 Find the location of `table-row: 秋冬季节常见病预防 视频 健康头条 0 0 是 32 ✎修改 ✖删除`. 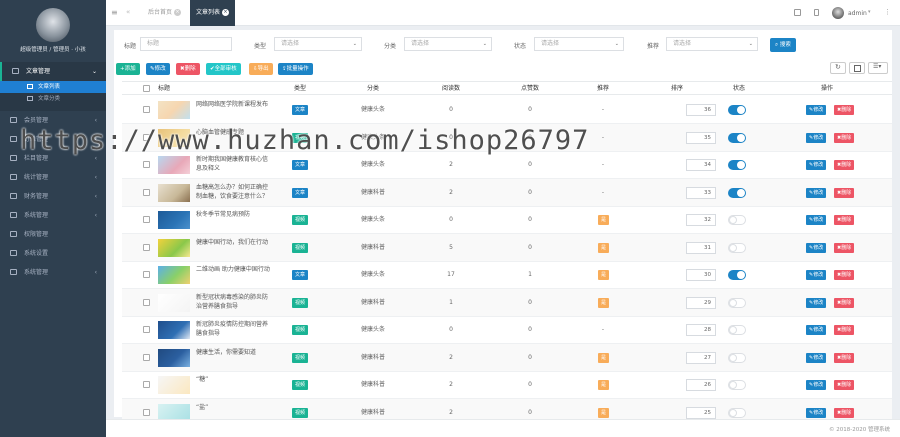

table-row: 秋冬季节常见病预防 视频 健康头条 0 0 是 32 ✎修改 ✖删除 is located at coordinates (507, 220).